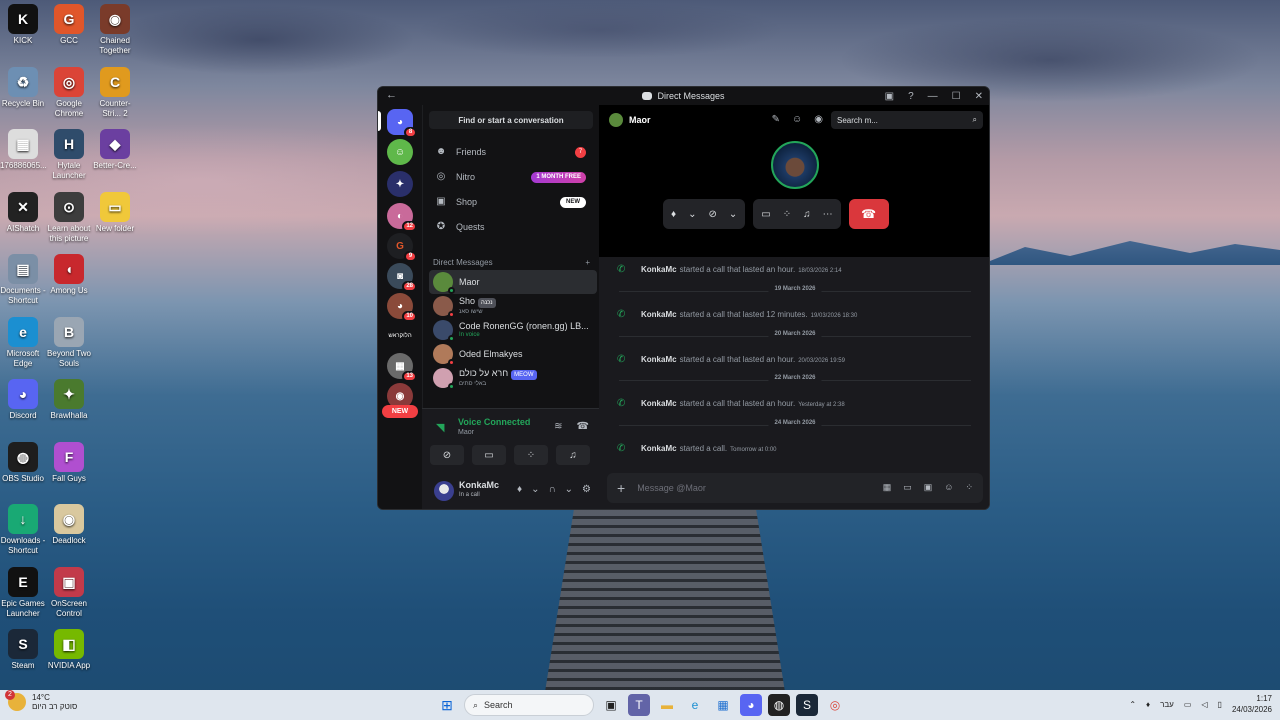 This screenshot has height=720, width=1280. What do you see at coordinates (1220, 704) in the screenshot?
I see `battery-icon: ▯` at bounding box center [1220, 704].